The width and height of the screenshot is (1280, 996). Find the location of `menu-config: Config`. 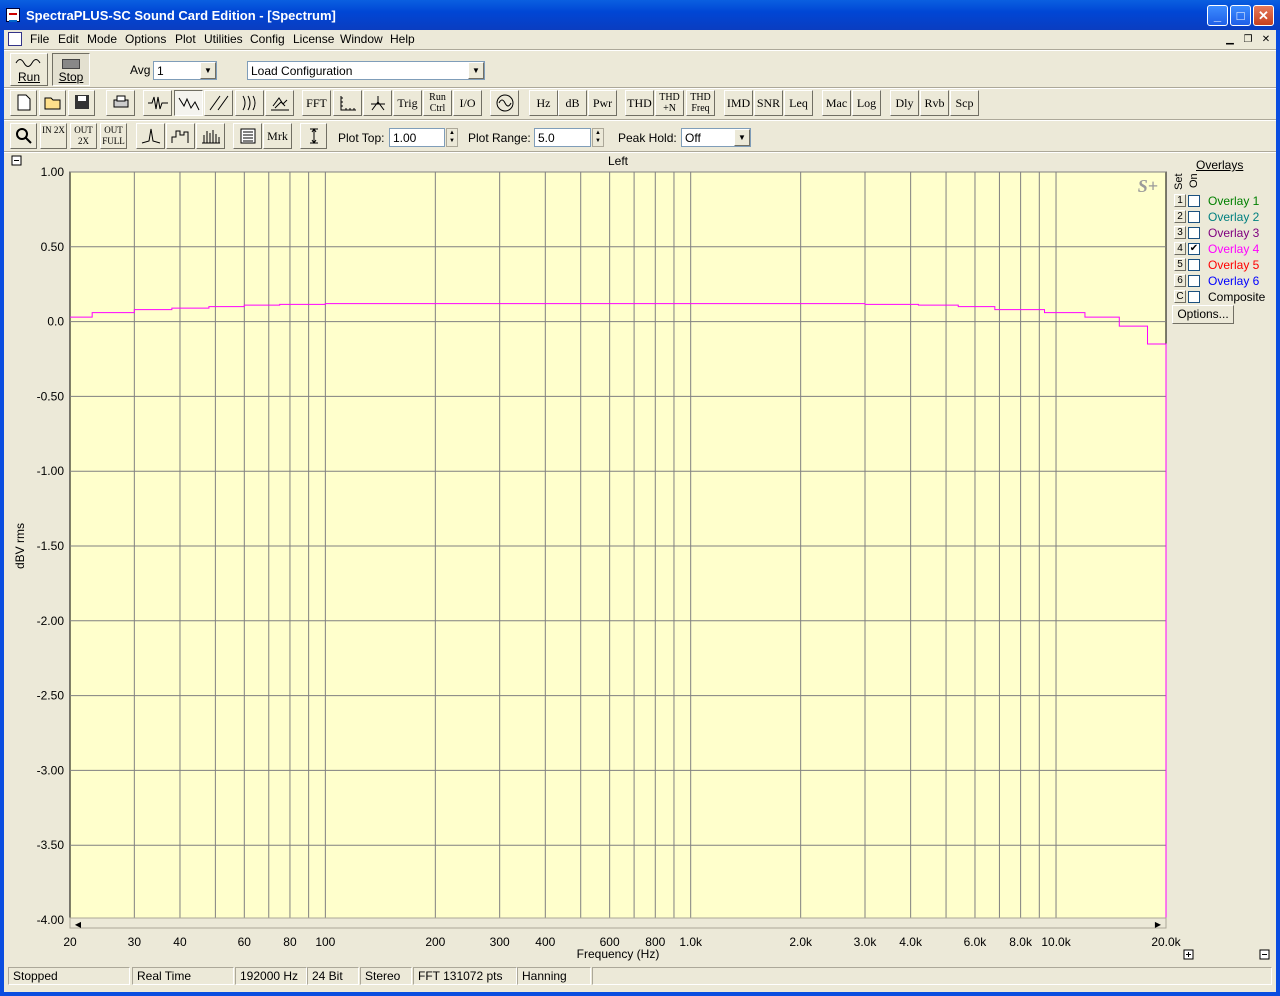

menu-config: Config is located at coordinates (267, 39).